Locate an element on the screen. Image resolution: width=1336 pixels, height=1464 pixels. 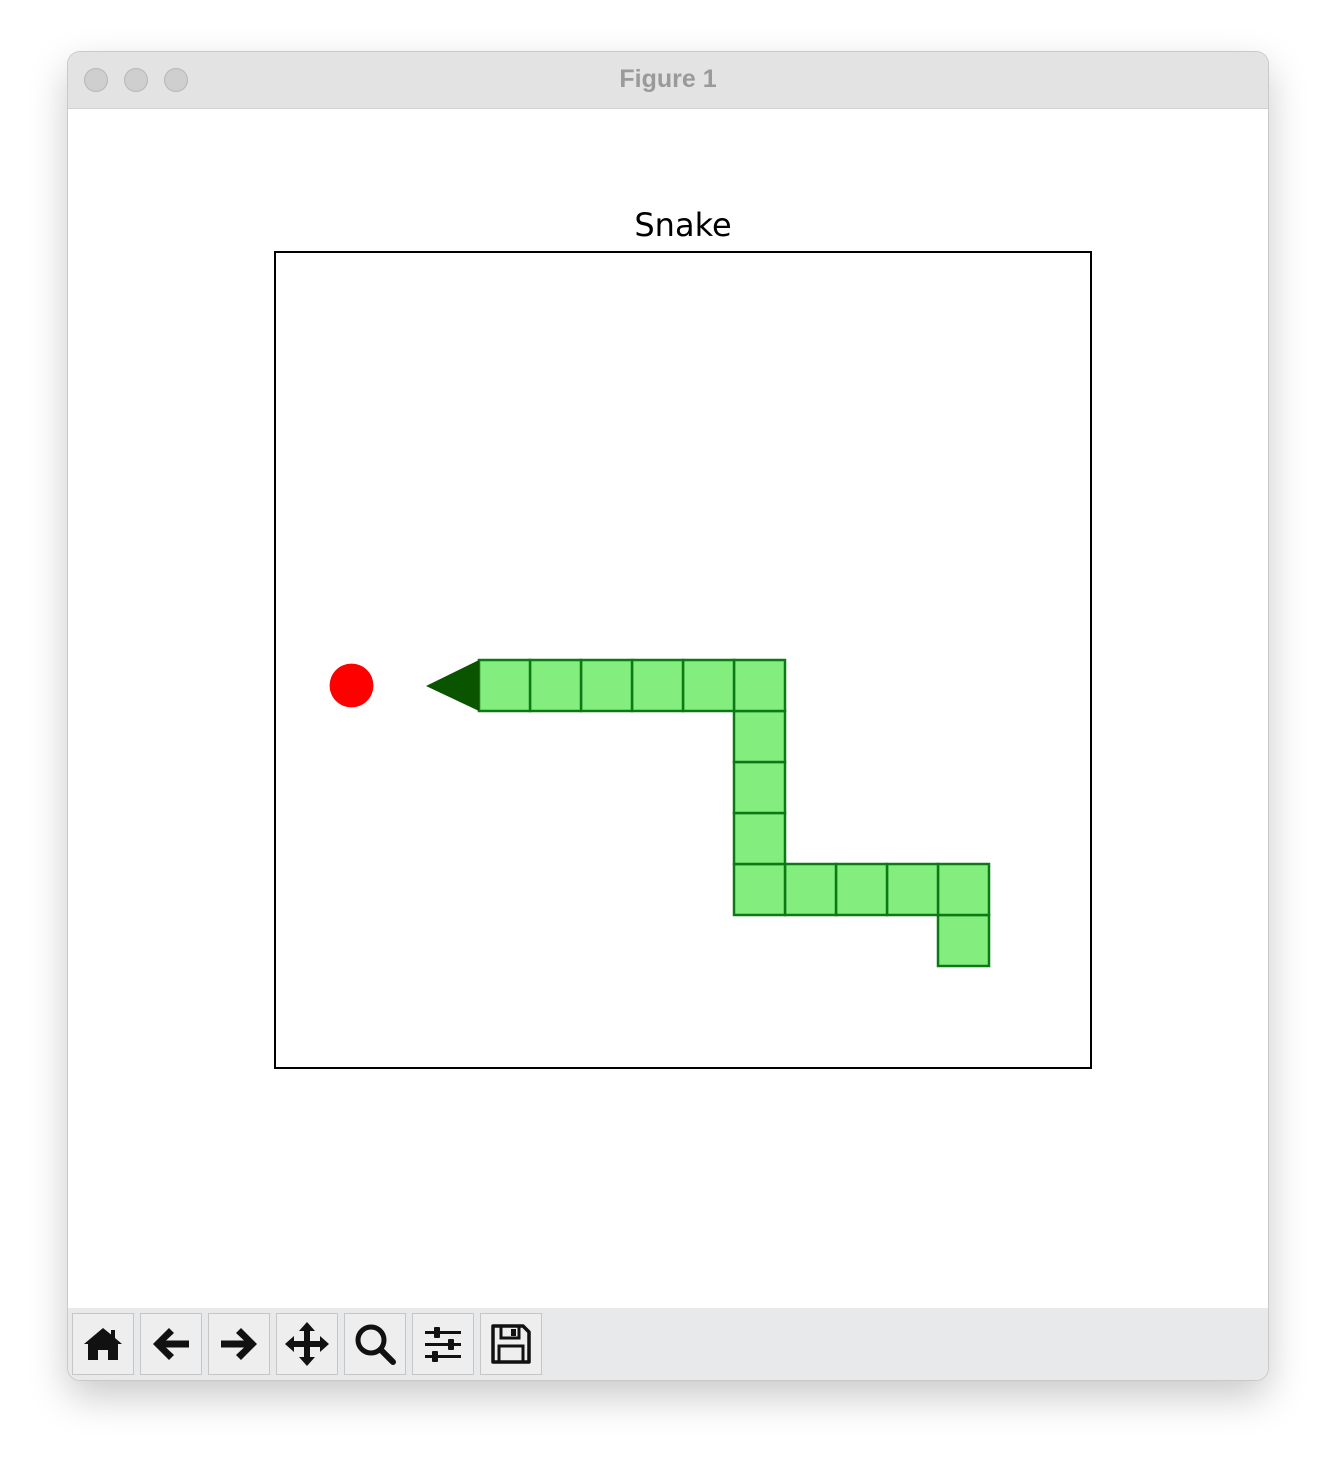
save-button is located at coordinates (511, 1344).